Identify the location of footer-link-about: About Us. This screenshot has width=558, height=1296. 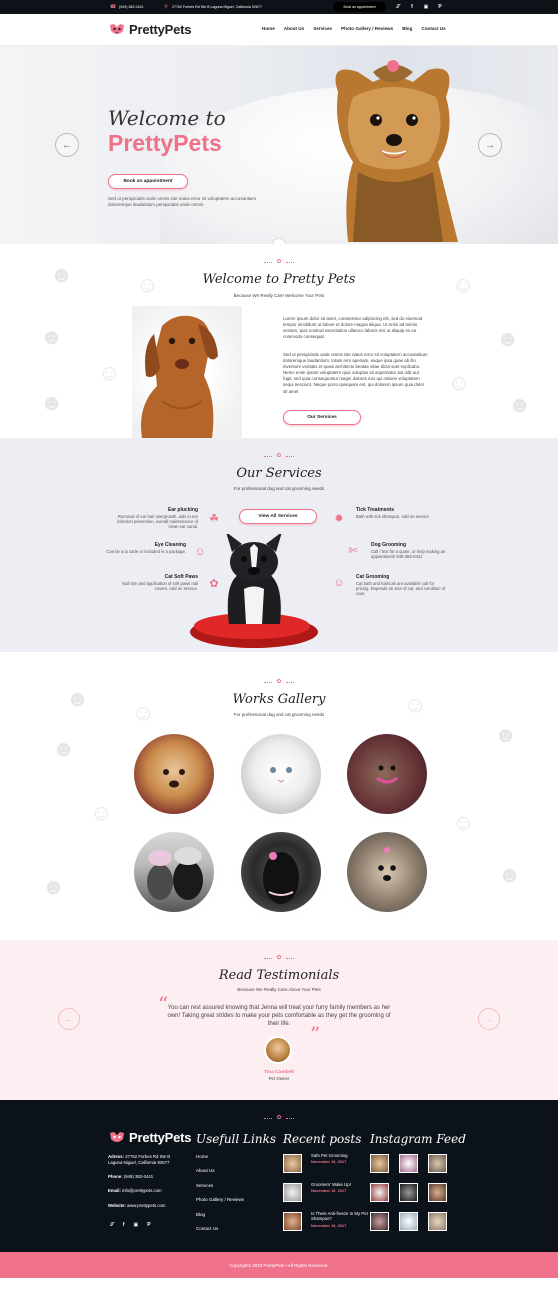
(205, 1170).